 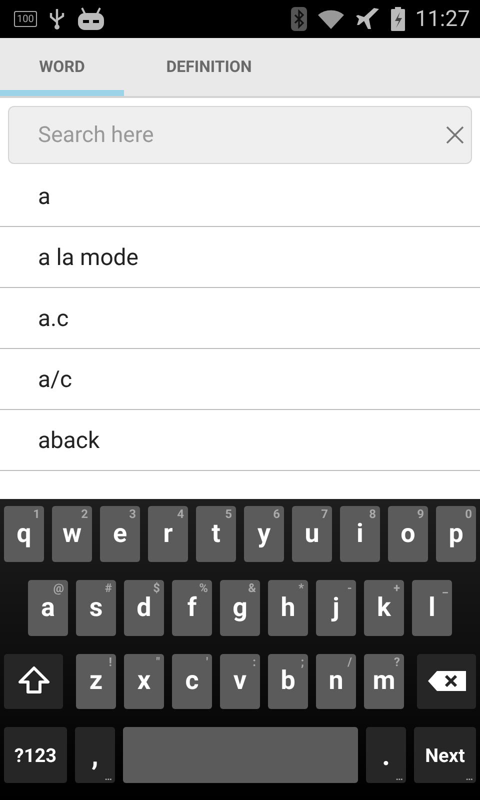 What do you see at coordinates (36, 514) in the screenshot?
I see `key-hint: 1` at bounding box center [36, 514].